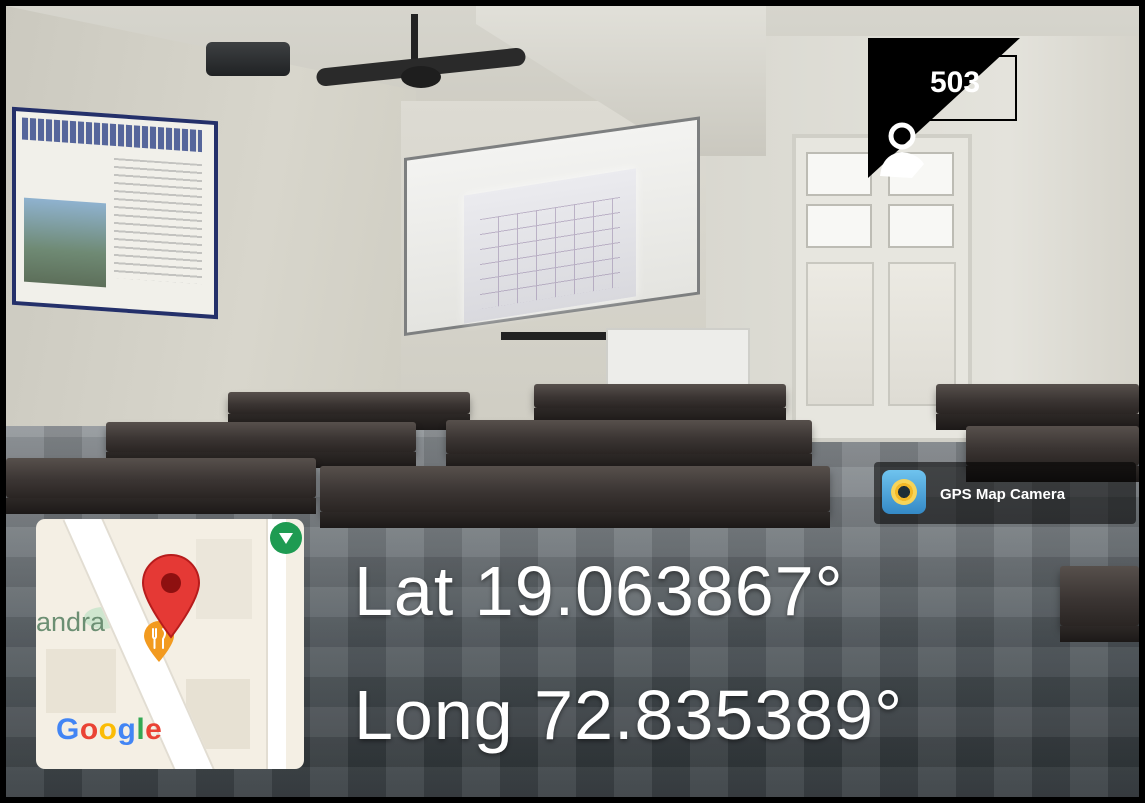 The image size is (1145, 803). What do you see at coordinates (71, 622) in the screenshot?
I see `map-place-label: andra` at bounding box center [71, 622].